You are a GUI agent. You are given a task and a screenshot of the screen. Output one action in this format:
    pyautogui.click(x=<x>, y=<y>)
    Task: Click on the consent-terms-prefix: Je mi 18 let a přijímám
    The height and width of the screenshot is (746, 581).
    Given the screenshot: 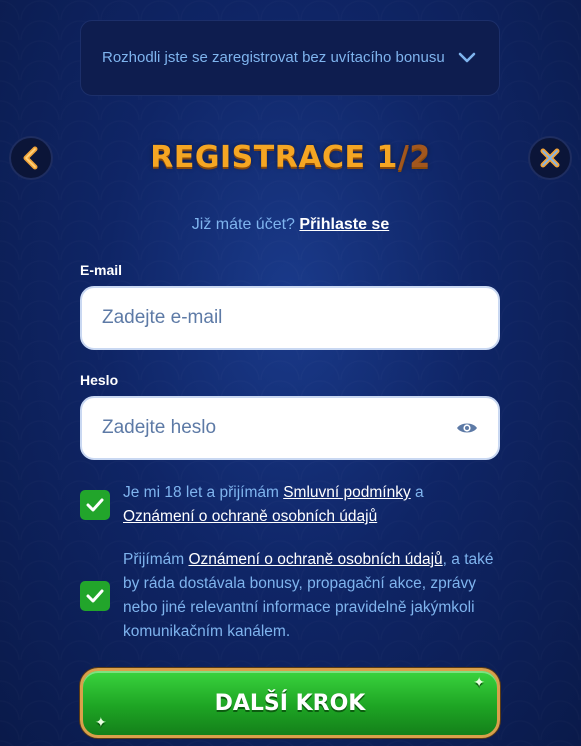 What is the action you would take?
    pyautogui.click(x=203, y=492)
    